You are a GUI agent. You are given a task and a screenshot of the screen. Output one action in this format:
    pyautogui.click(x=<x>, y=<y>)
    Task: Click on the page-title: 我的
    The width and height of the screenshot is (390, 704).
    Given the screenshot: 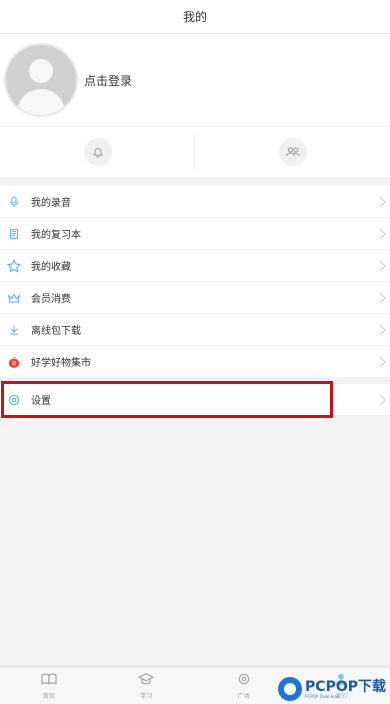 What is the action you would take?
    pyautogui.click(x=194, y=17)
    